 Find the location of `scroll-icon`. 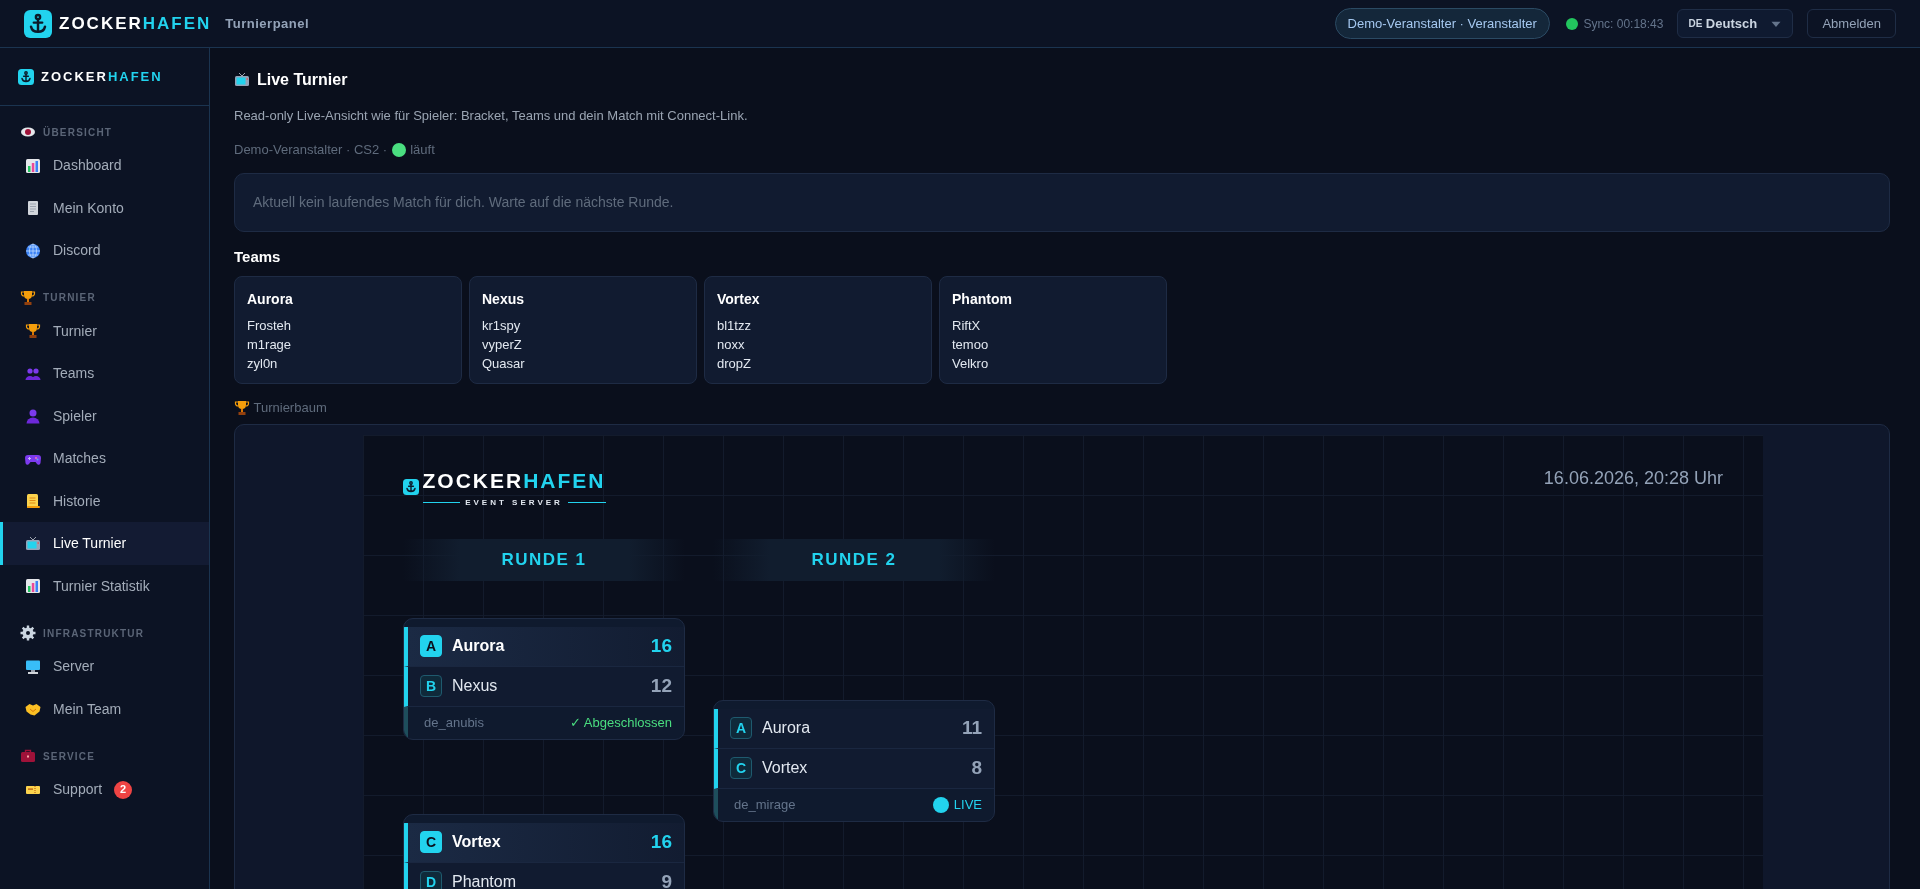

scroll-icon is located at coordinates (33, 501).